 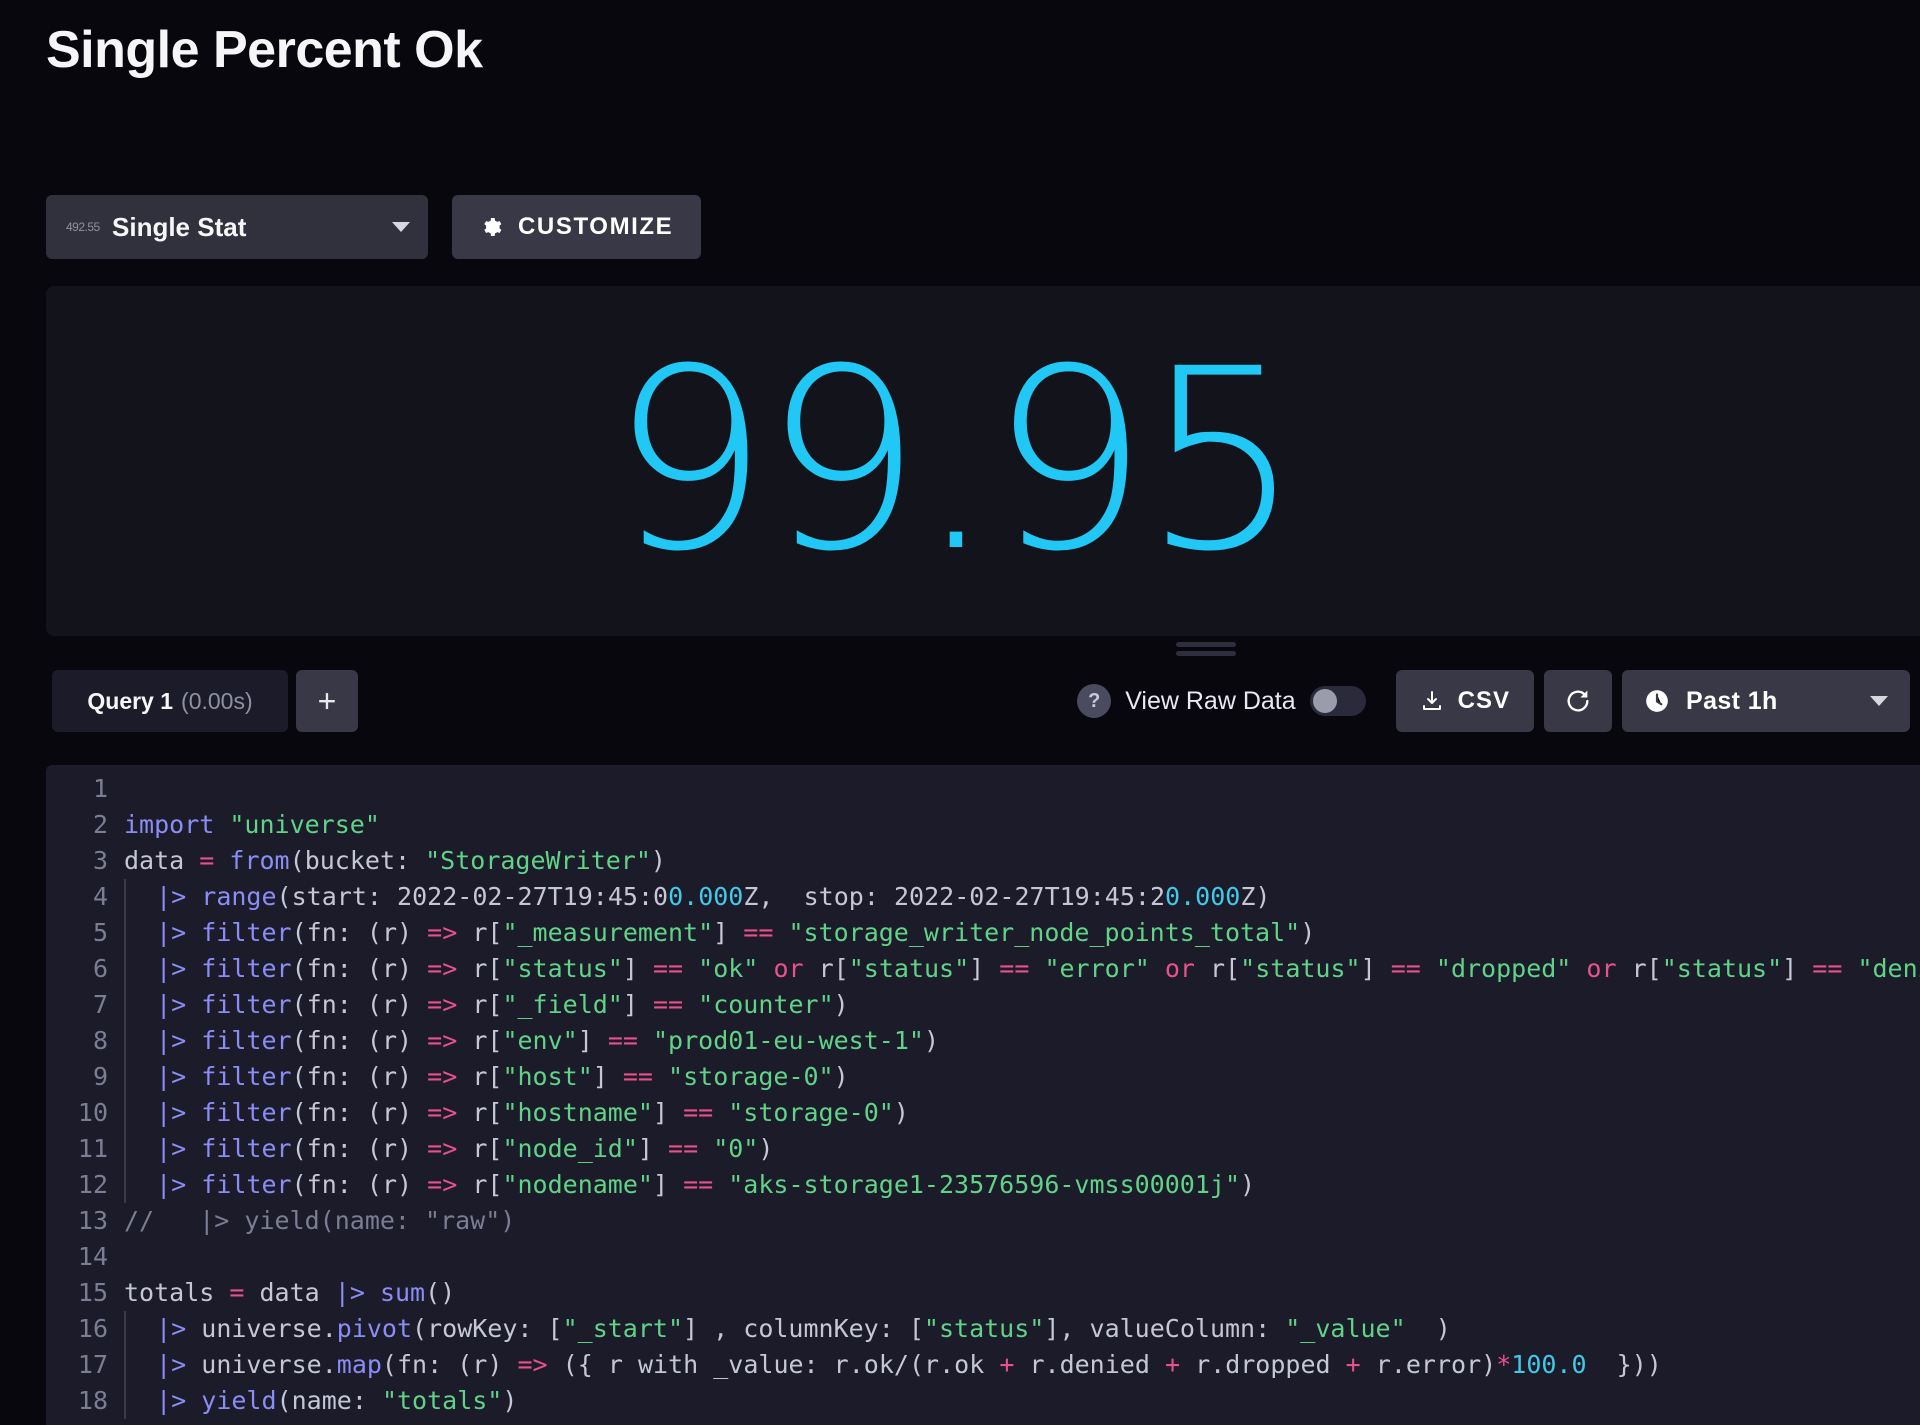 I want to click on clock-icon, so click(x=1657, y=701).